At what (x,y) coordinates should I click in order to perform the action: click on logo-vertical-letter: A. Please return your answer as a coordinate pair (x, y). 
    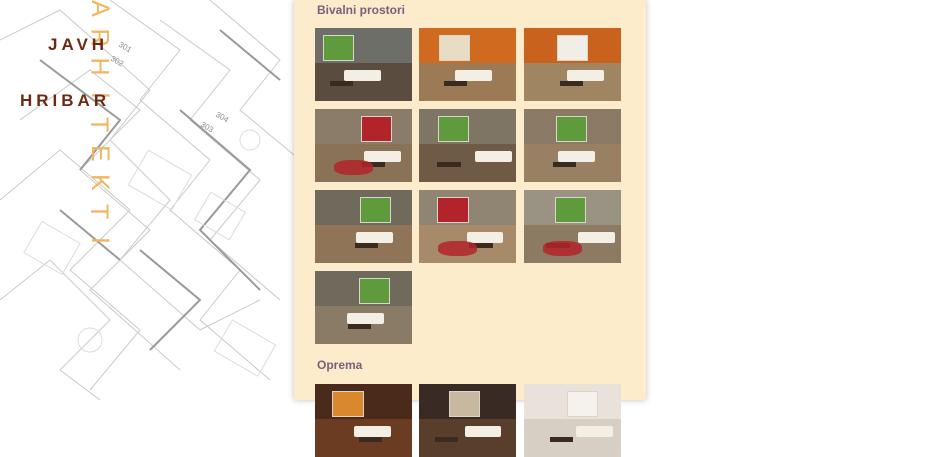
    Looking at the image, I should click on (99, 8).